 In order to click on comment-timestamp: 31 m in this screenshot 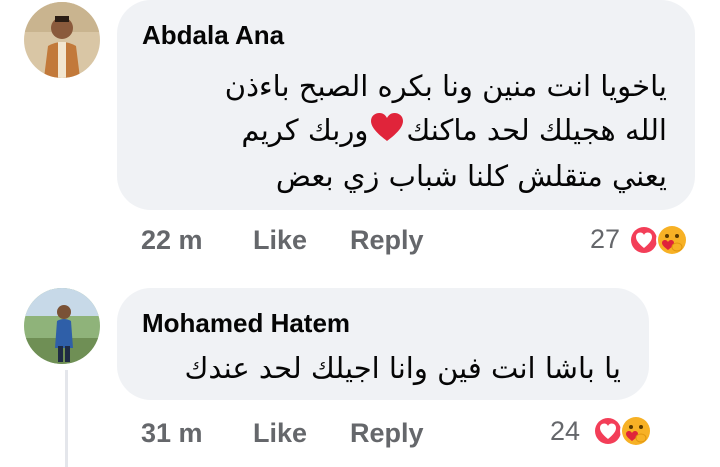, I will do `click(172, 433)`.